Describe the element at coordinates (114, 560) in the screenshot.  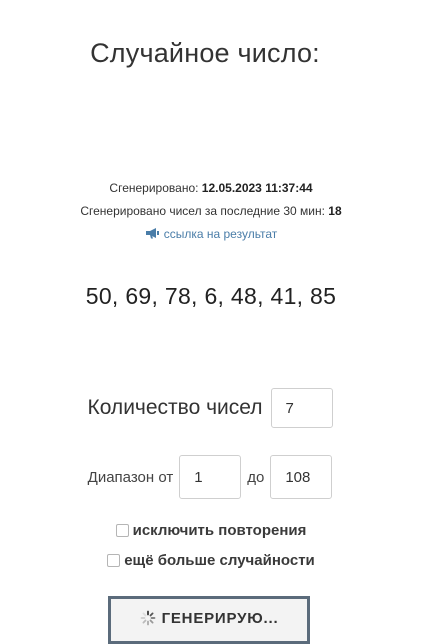
I see `more-random-checkbox` at that location.